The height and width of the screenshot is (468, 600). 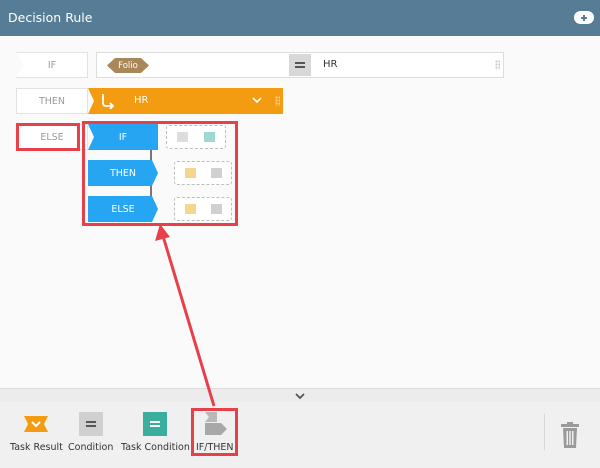 I want to click on tool-label: Task Condition, so click(x=155, y=447).